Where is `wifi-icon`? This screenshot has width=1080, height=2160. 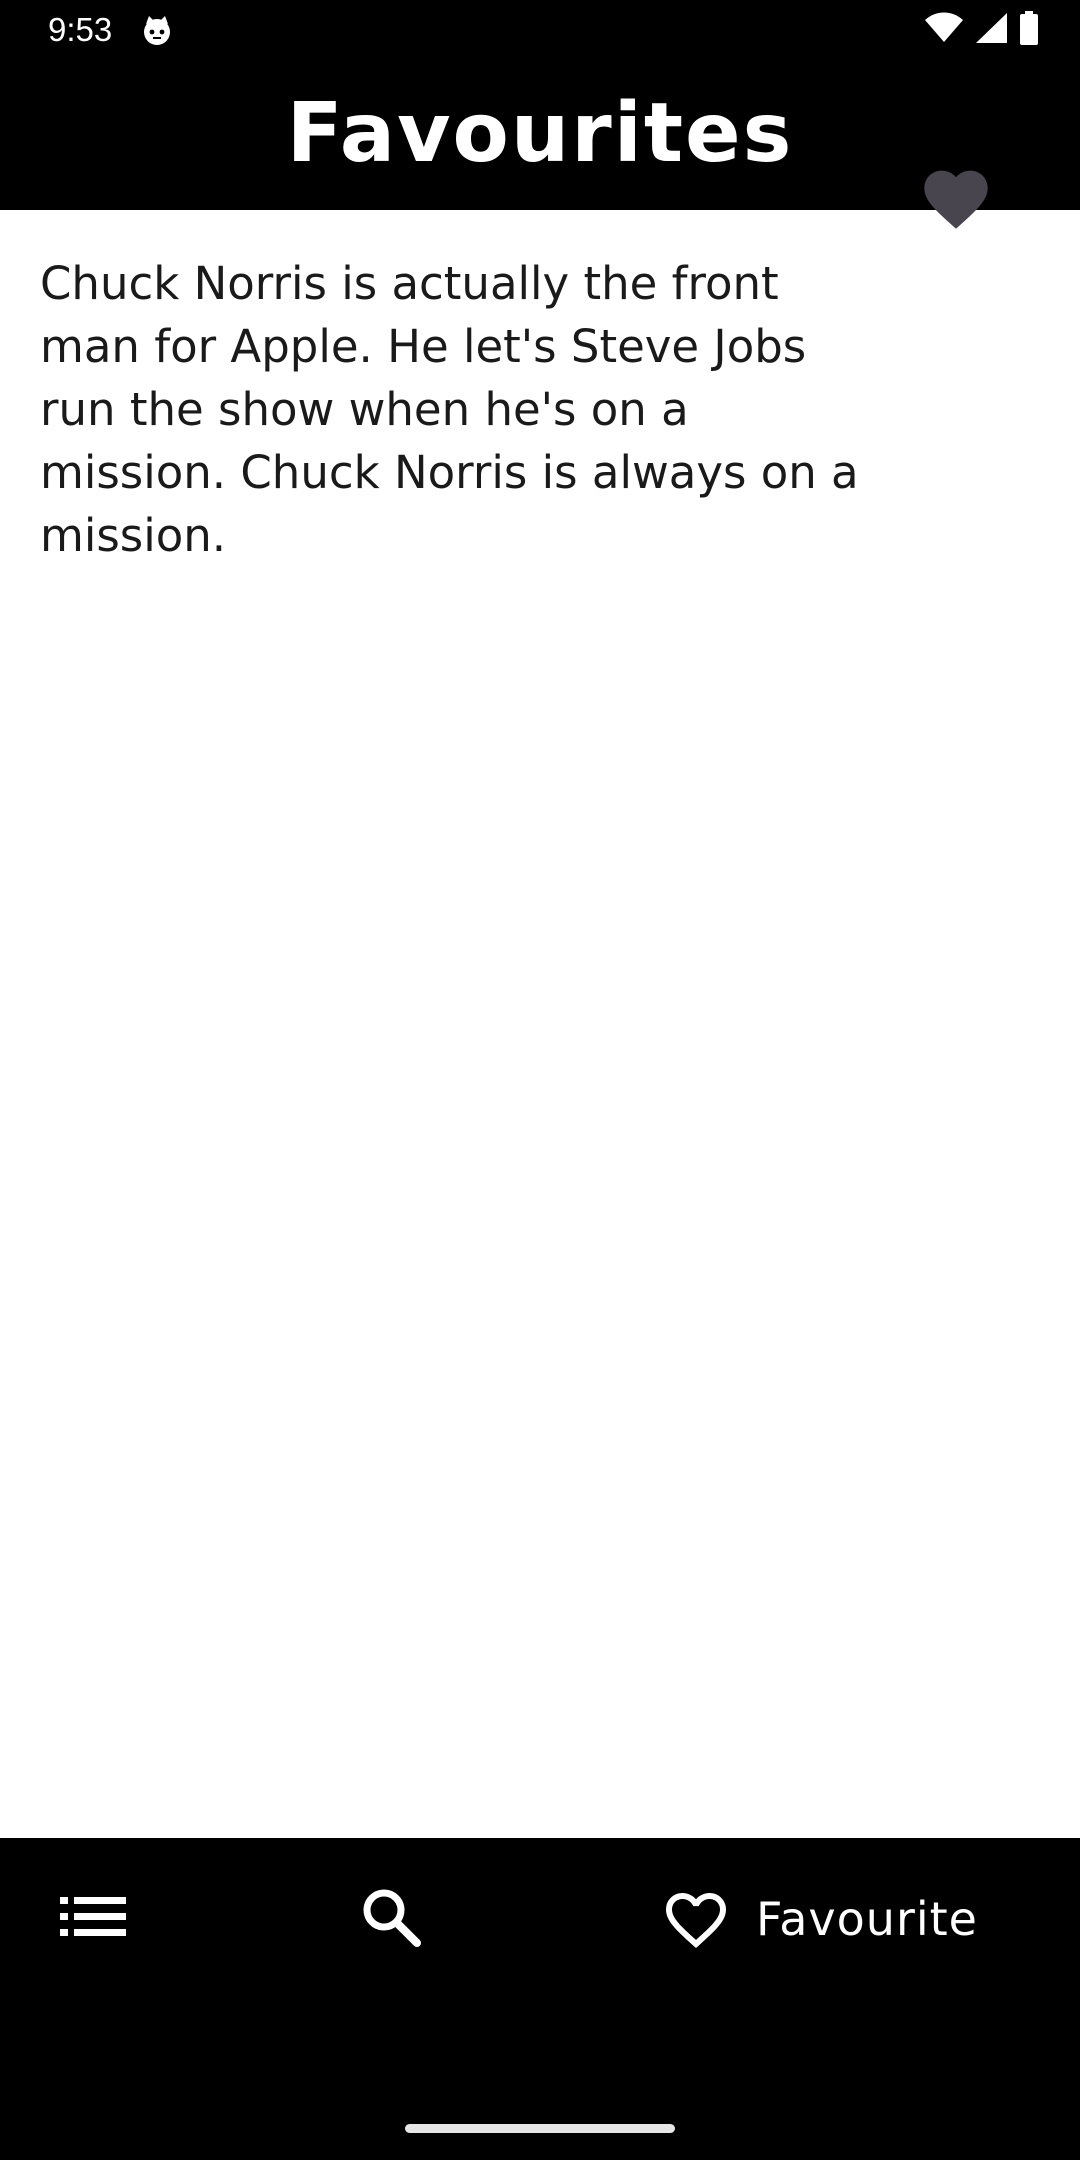 wifi-icon is located at coordinates (944, 30).